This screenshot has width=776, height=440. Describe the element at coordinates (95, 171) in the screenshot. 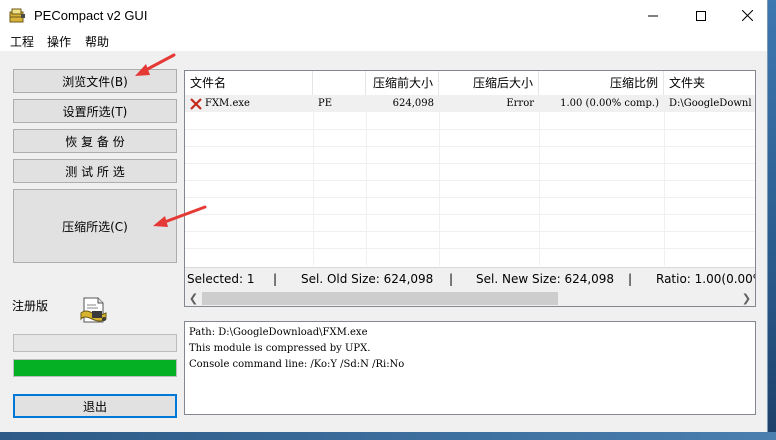

I see `test-button: 测 试 所 选` at that location.